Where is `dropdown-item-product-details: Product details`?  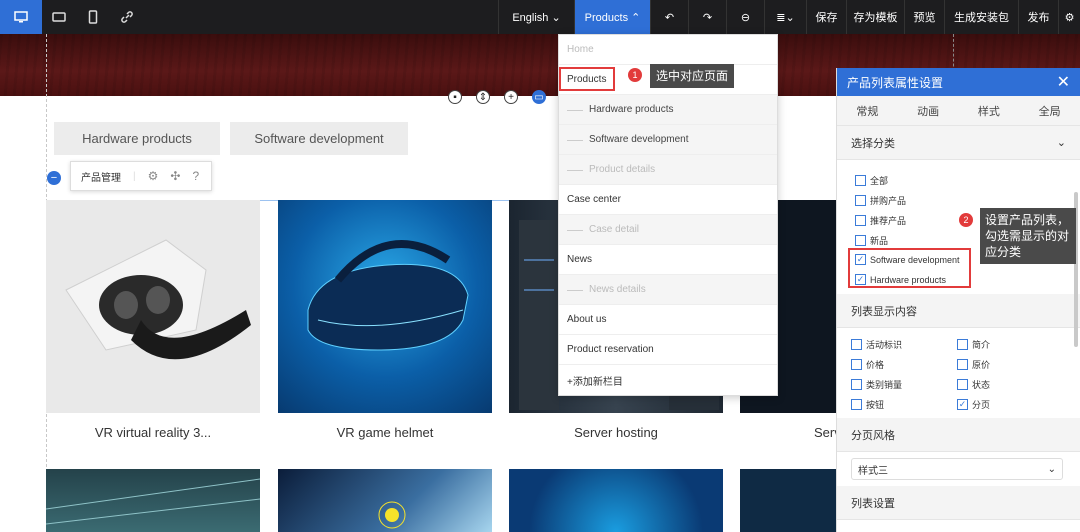 dropdown-item-product-details: Product details is located at coordinates (668, 170).